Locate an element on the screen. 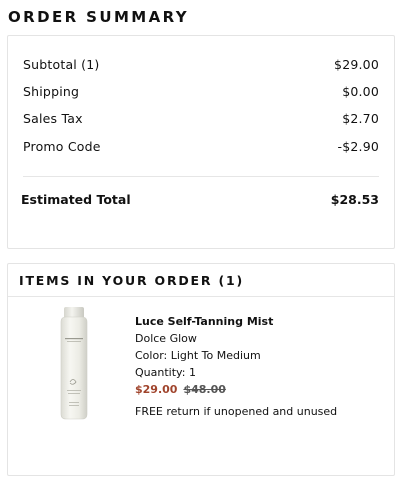 The image size is (400, 492). sales-tax-row: Sales Tax $2.70 is located at coordinates (201, 118).